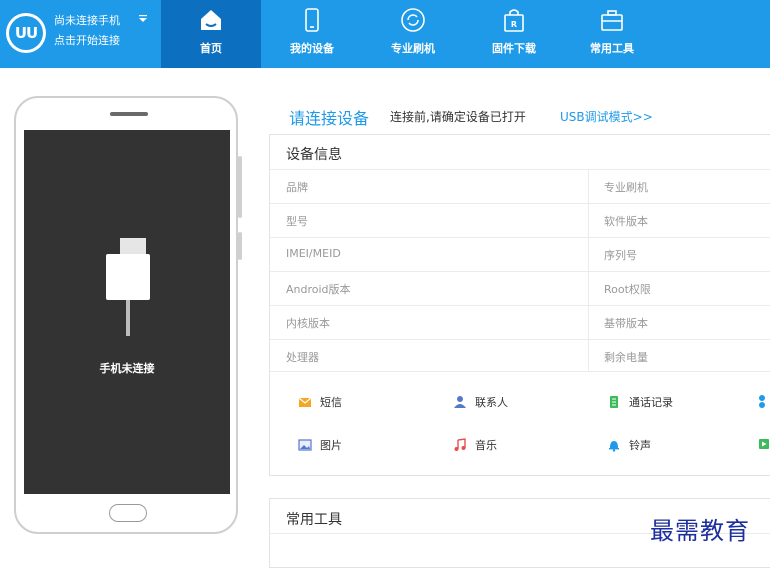 The image size is (770, 568). What do you see at coordinates (764, 401) in the screenshot?
I see `apps-icon` at bounding box center [764, 401].